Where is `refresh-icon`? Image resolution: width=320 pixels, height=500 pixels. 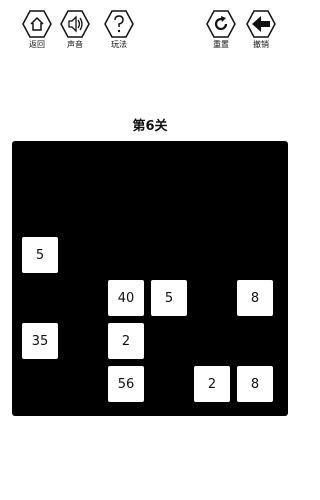 refresh-icon is located at coordinates (221, 24).